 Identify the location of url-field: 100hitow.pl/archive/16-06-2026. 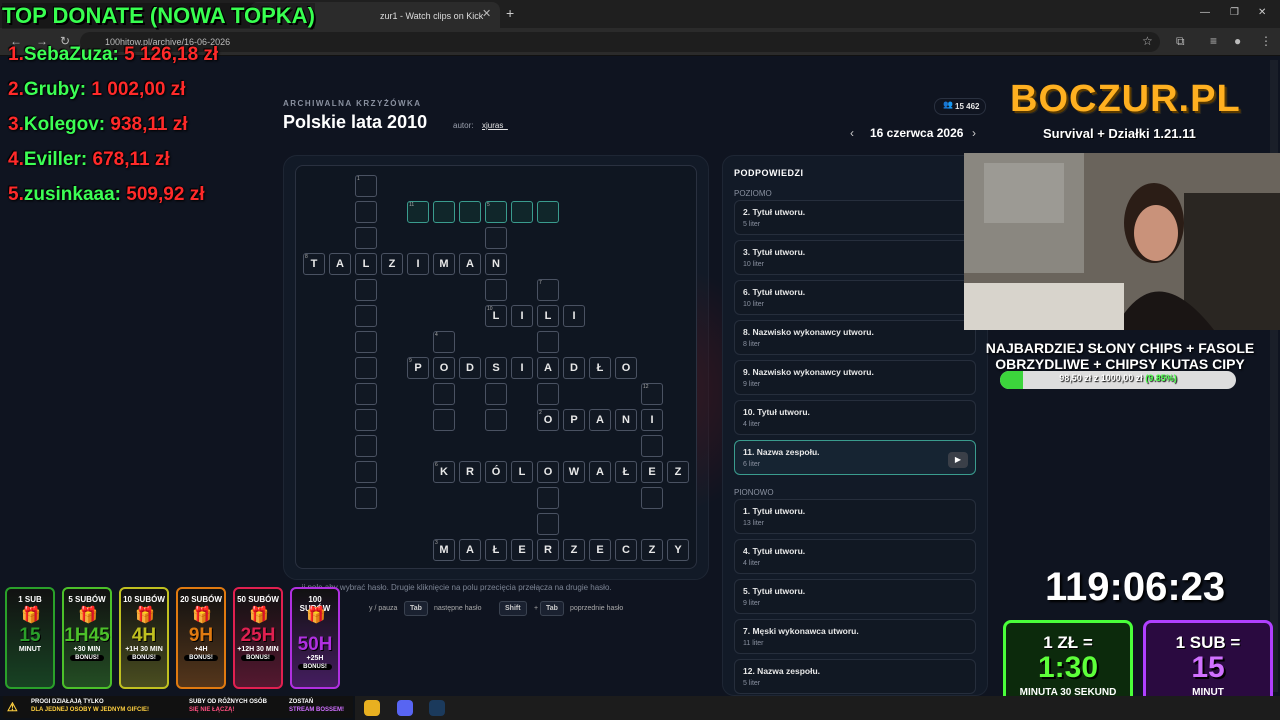
(620, 42).